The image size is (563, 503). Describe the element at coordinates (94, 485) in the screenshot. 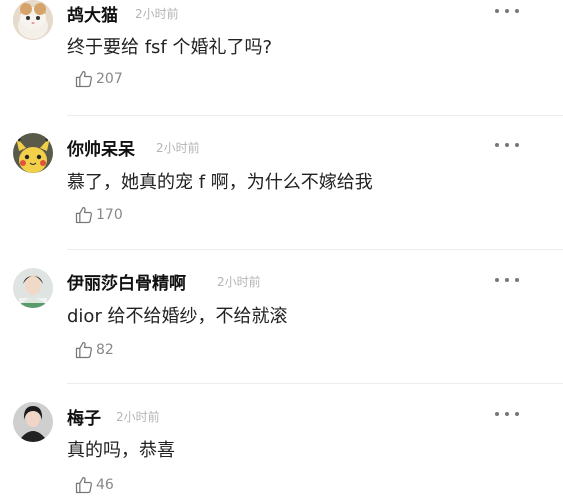

I see `like-button: 46` at that location.